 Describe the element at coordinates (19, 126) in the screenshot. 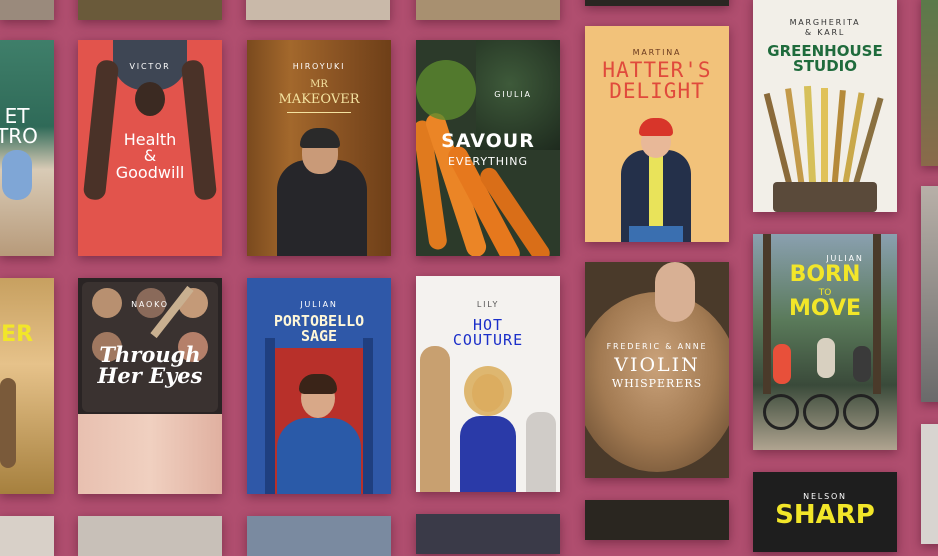

I see `card-title: ET TRO` at that location.